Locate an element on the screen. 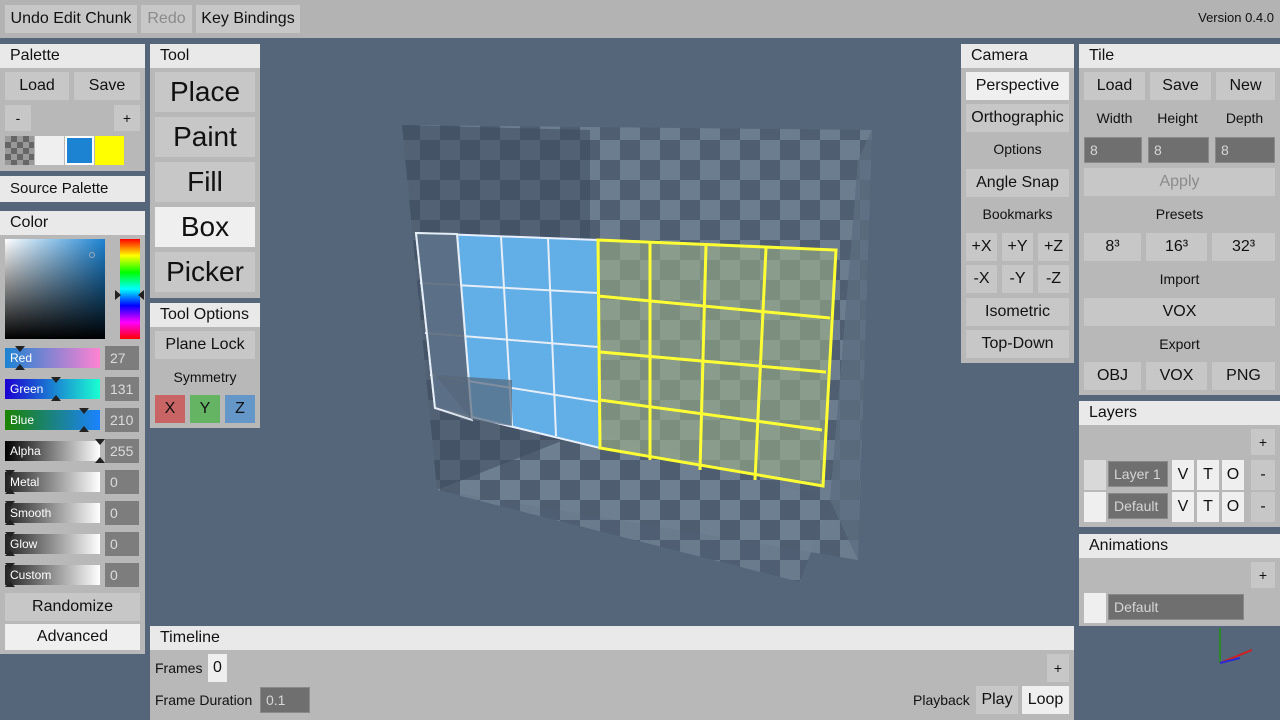 This screenshot has height=720, width=1280. animation-color-swatch is located at coordinates (1095, 608).